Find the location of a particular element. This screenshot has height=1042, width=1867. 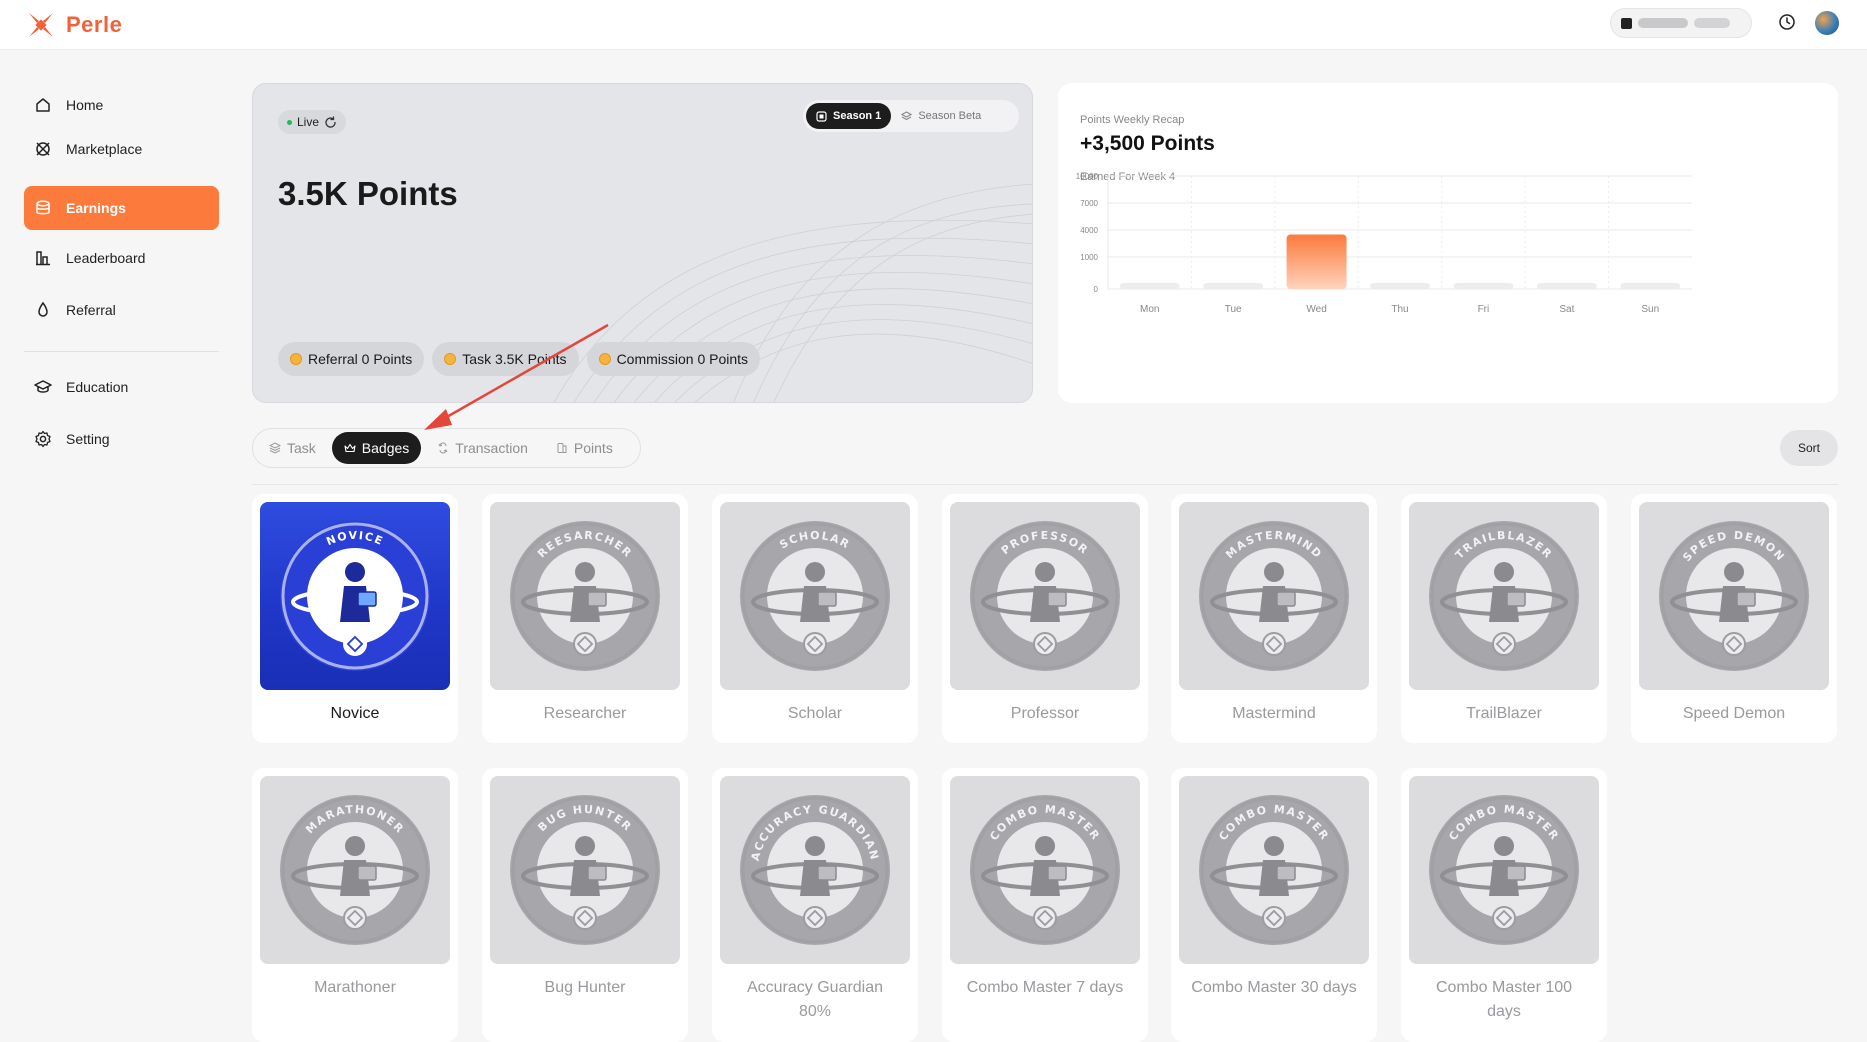

tab-transaction: Transaction is located at coordinates (482, 448).